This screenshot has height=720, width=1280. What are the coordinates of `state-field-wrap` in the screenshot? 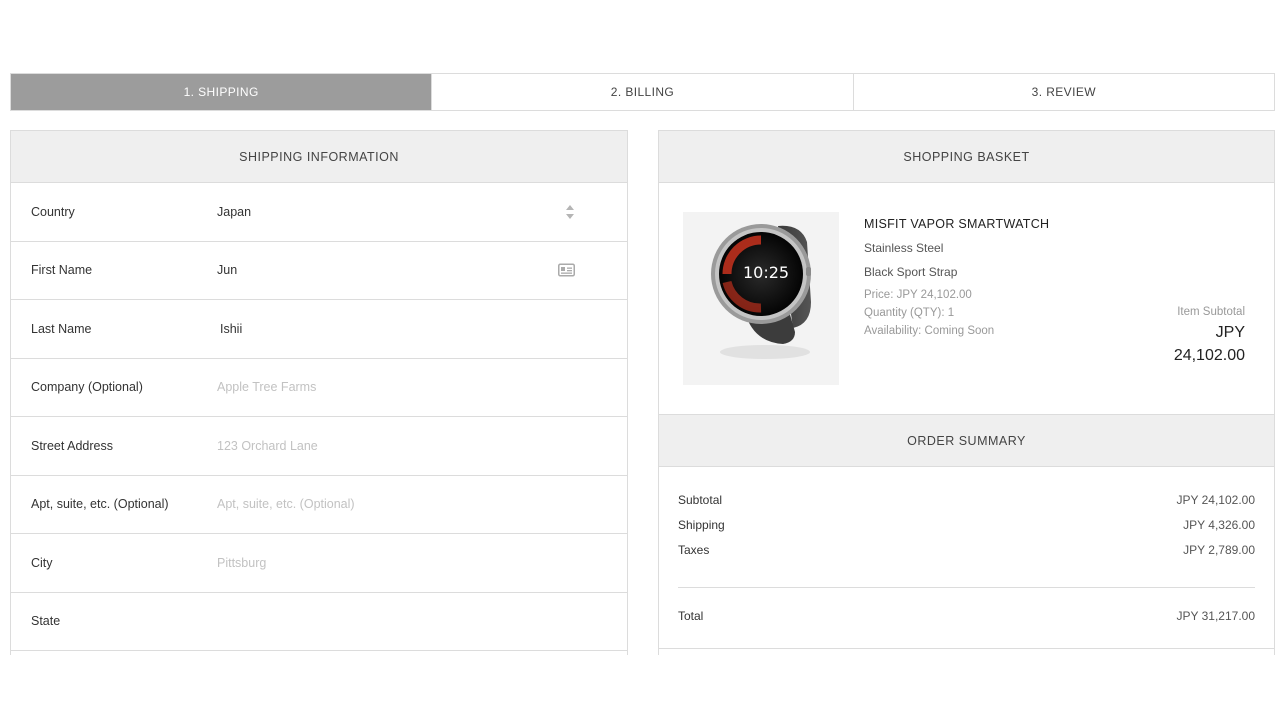 It's located at (422, 621).